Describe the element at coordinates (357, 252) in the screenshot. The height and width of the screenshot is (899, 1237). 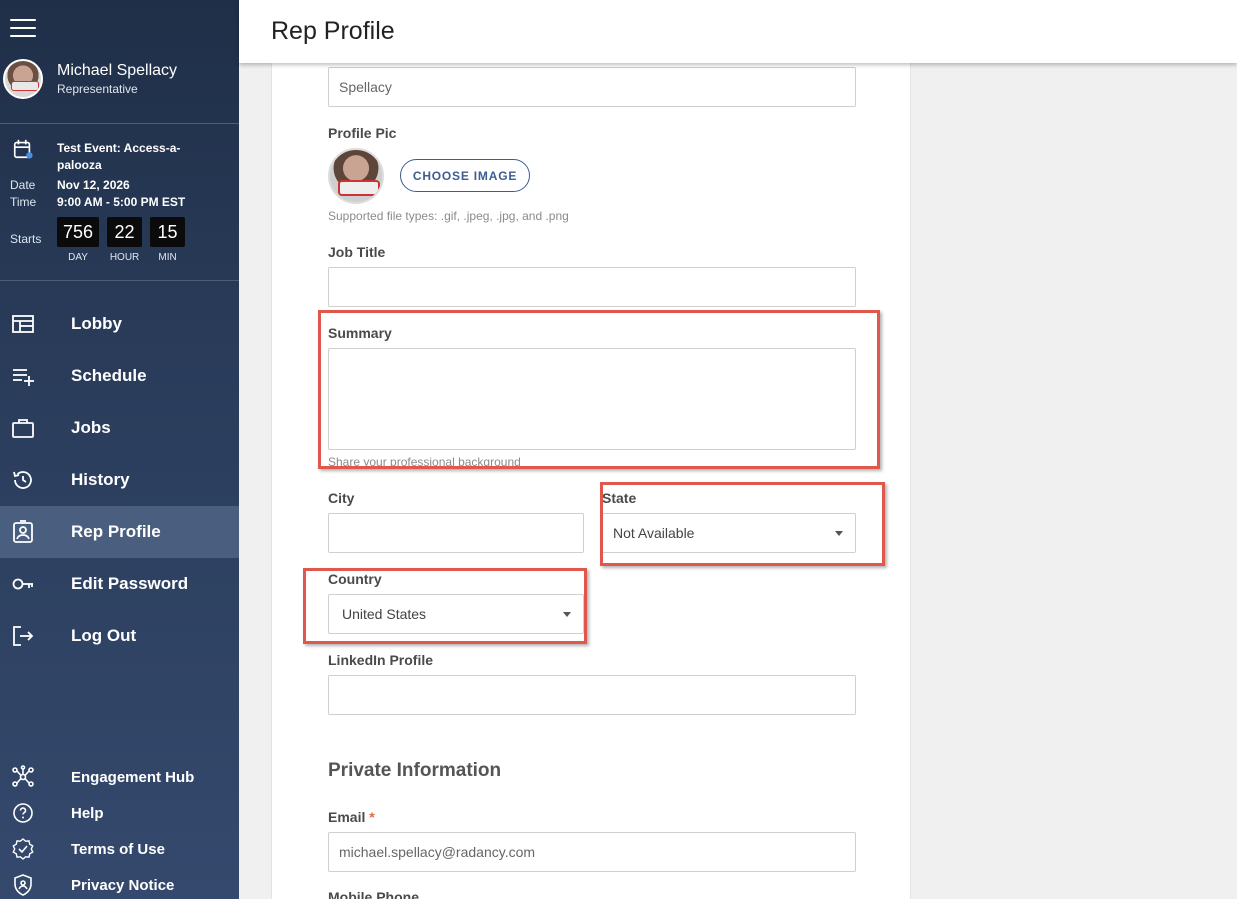
I see `job-title-label: Job Title` at that location.